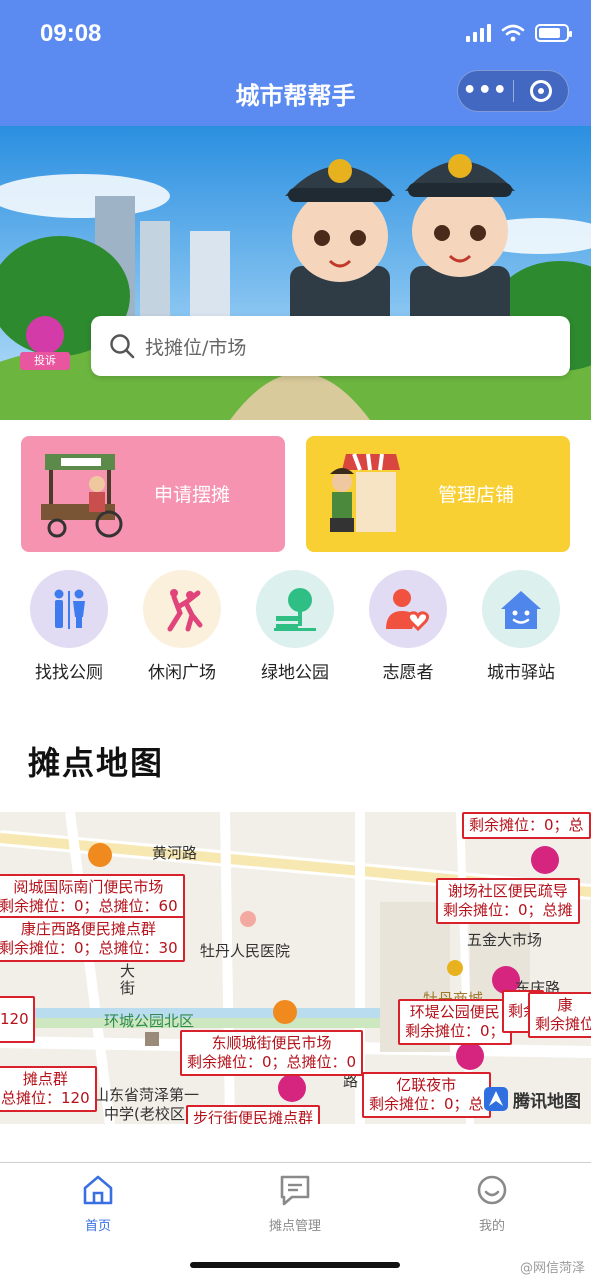 The width and height of the screenshot is (591, 1280). I want to click on stall-marker-name: 东顺城街便民市场, so click(271, 1043).